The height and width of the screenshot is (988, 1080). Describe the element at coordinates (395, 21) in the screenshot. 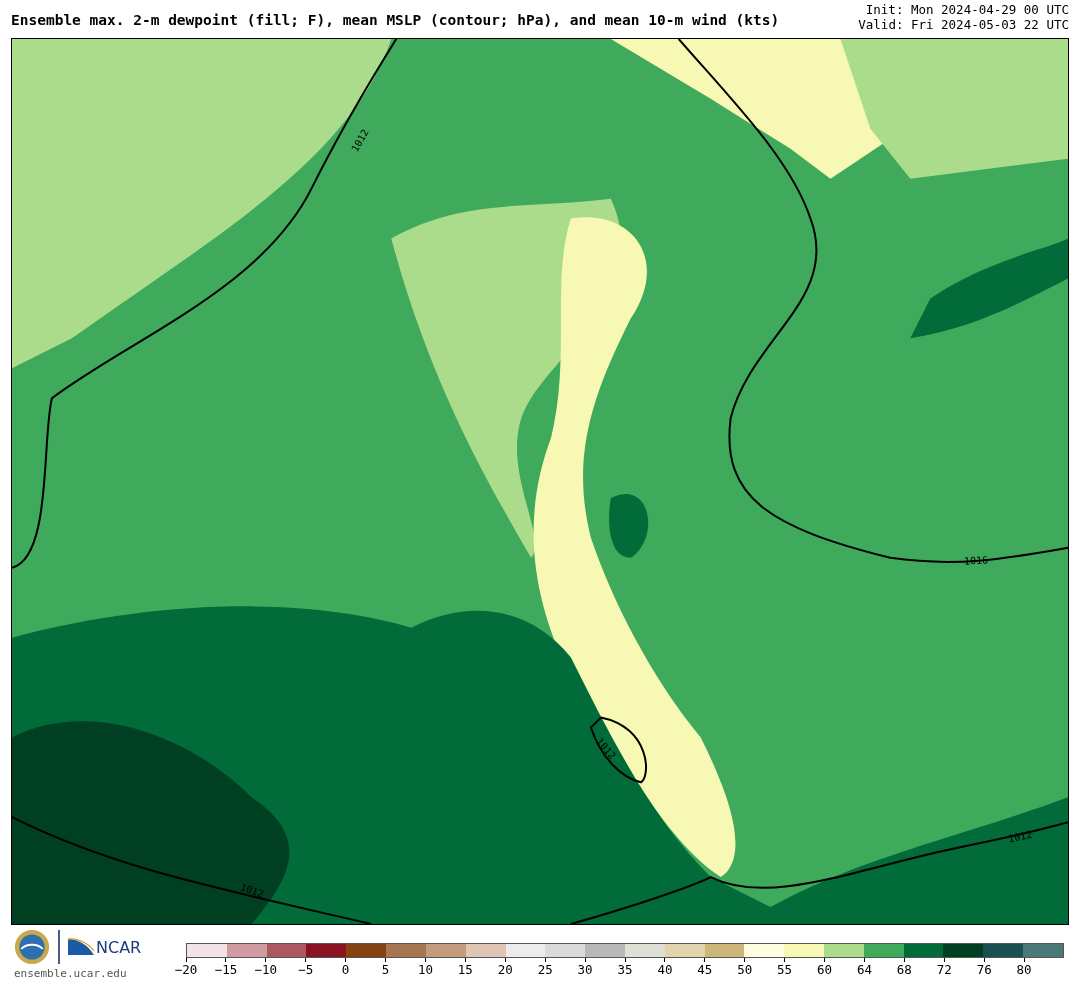

I see `chart-title: Ensemble max. 2-m dewpoint (fill; F), mean MSLP (contour; hPa), and mean 10-m wind (kts)` at that location.